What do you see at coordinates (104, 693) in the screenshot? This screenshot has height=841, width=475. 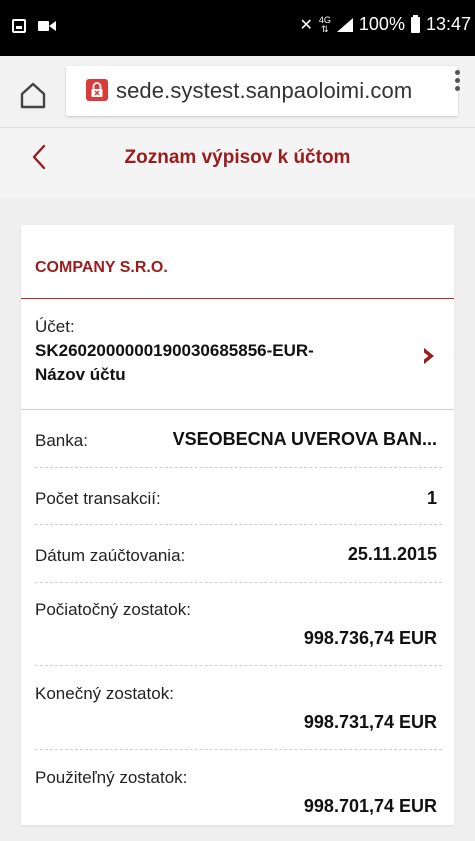 I see `row-label: Konečný zostatok:` at bounding box center [104, 693].